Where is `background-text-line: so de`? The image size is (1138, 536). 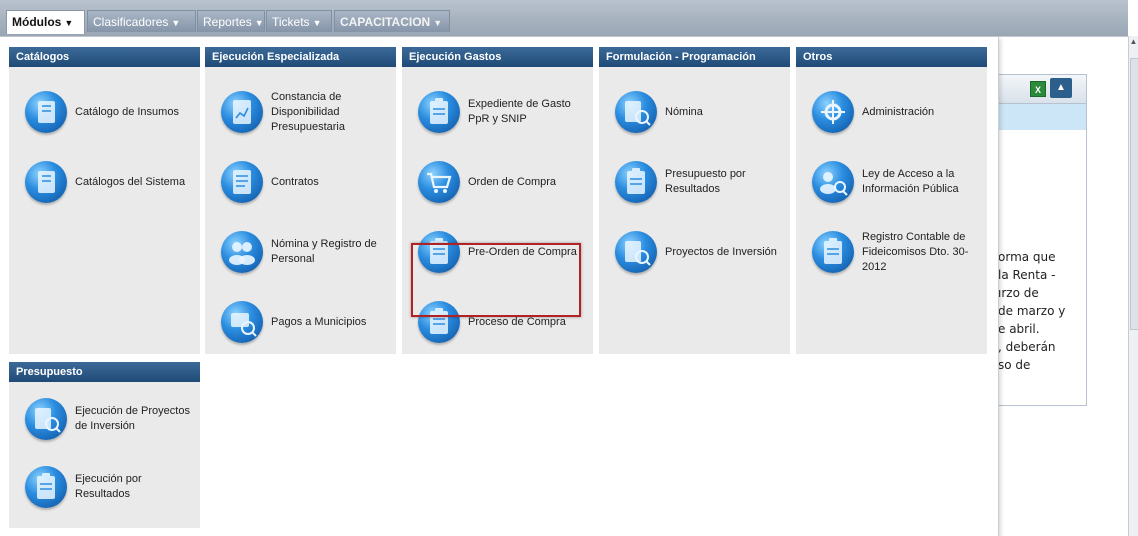
background-text-line: so de is located at coordinates (1014, 365).